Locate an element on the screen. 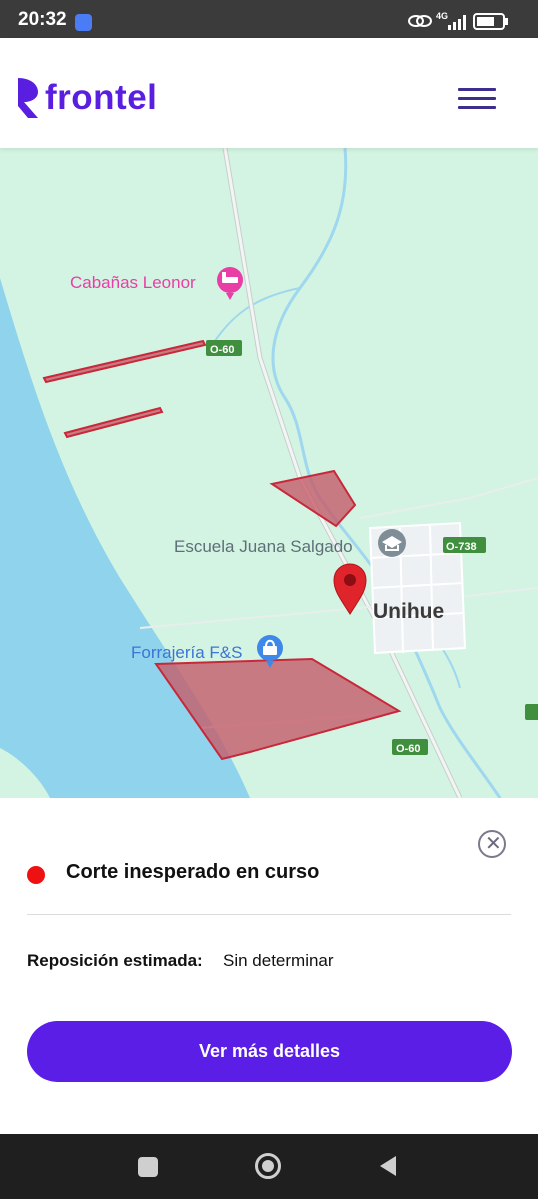  sync-badge-icon is located at coordinates (83, 22).